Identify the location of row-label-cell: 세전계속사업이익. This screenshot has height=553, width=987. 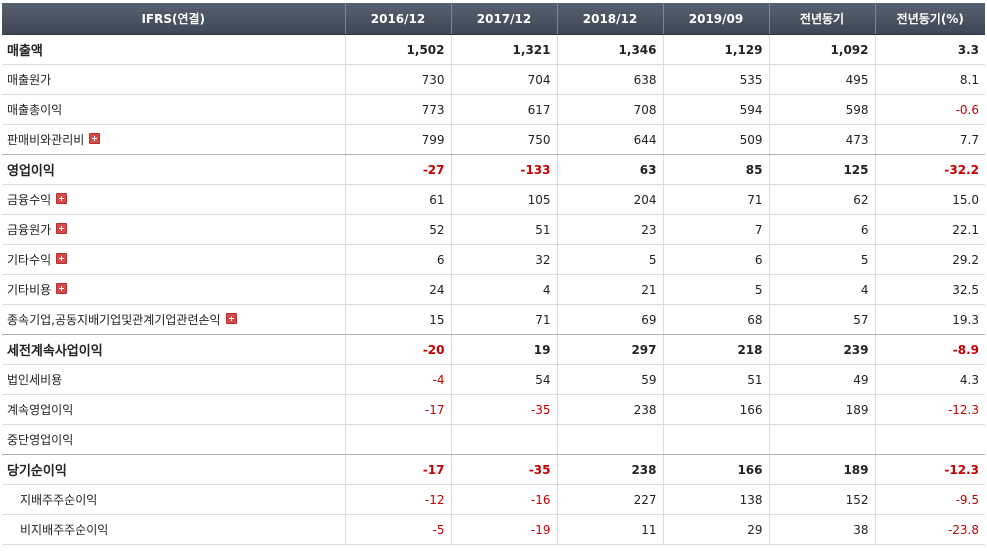
(174, 349).